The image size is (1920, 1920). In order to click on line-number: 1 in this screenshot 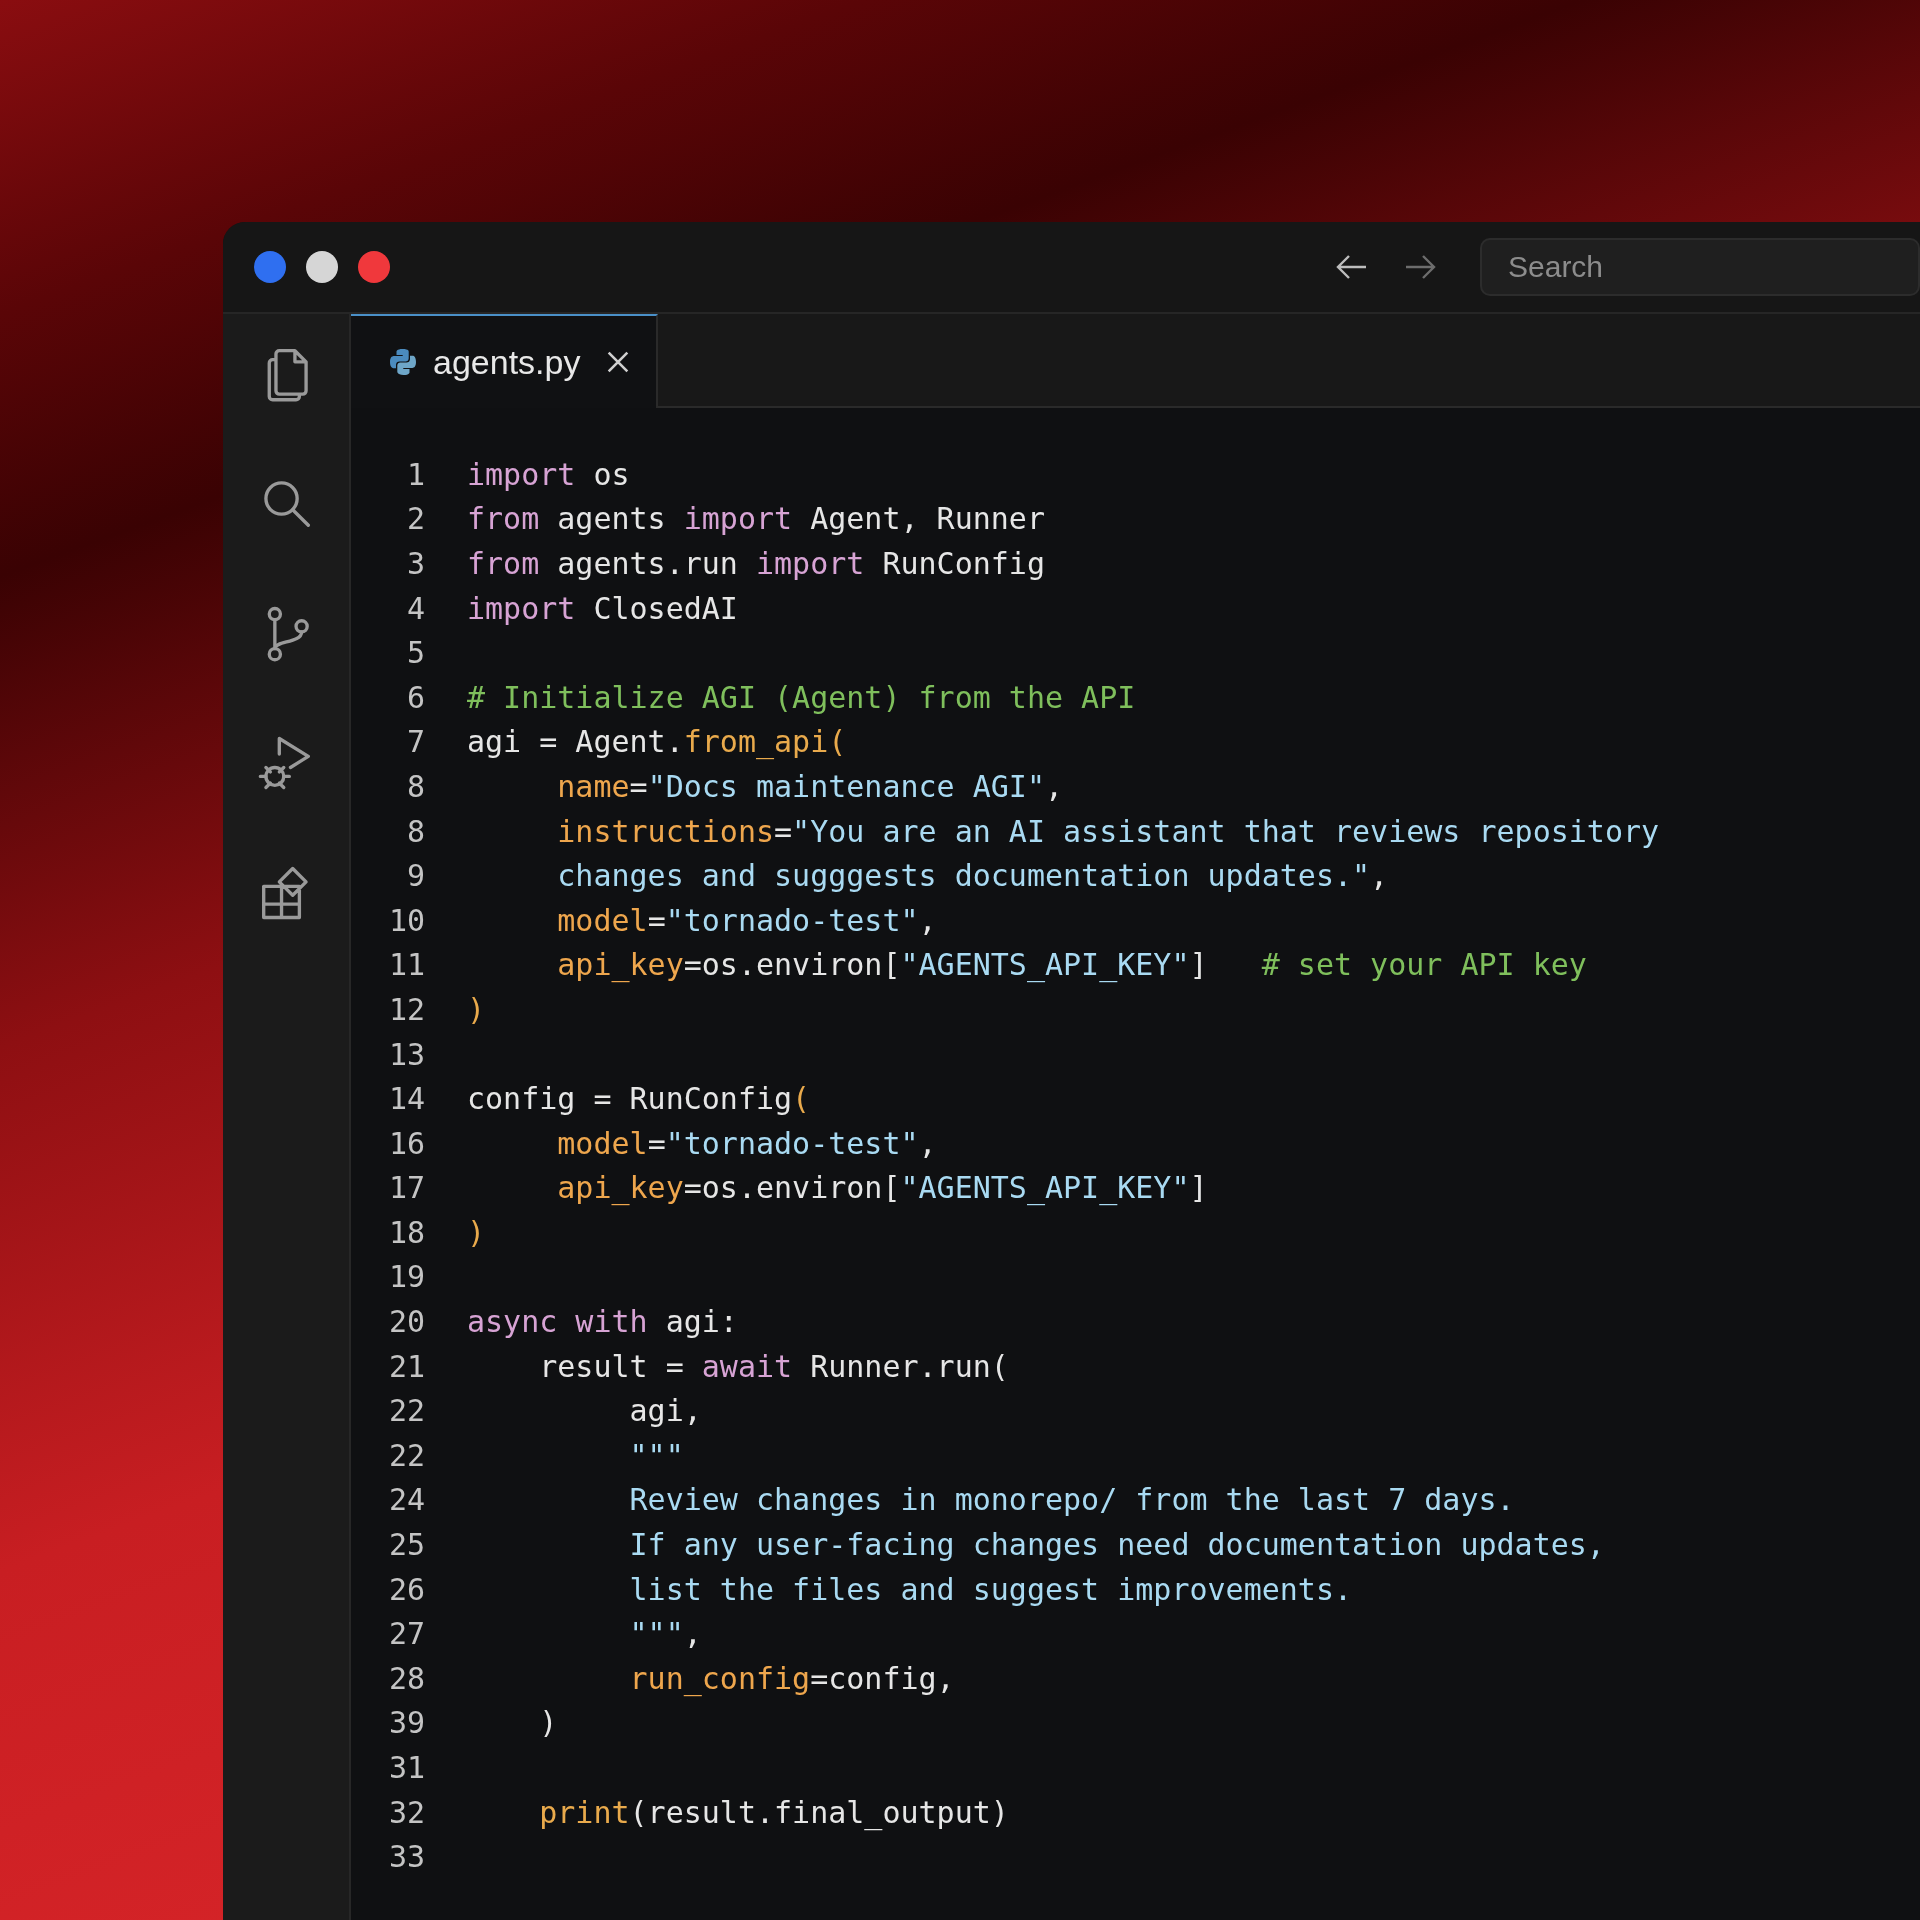, I will do `click(415, 474)`.